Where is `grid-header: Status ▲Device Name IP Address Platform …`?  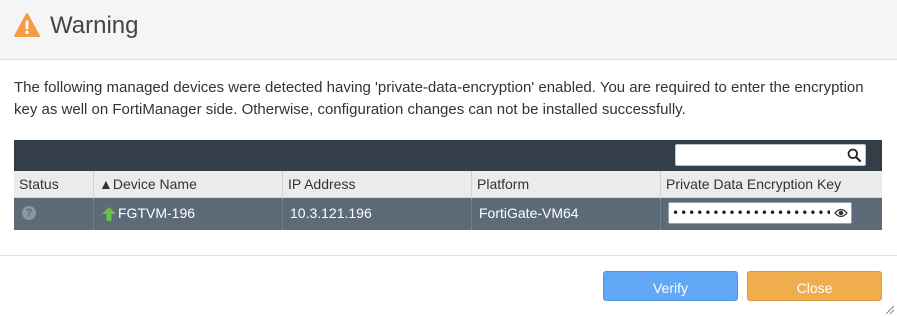
grid-header: Status ▲Device Name IP Address Platform … is located at coordinates (448, 184).